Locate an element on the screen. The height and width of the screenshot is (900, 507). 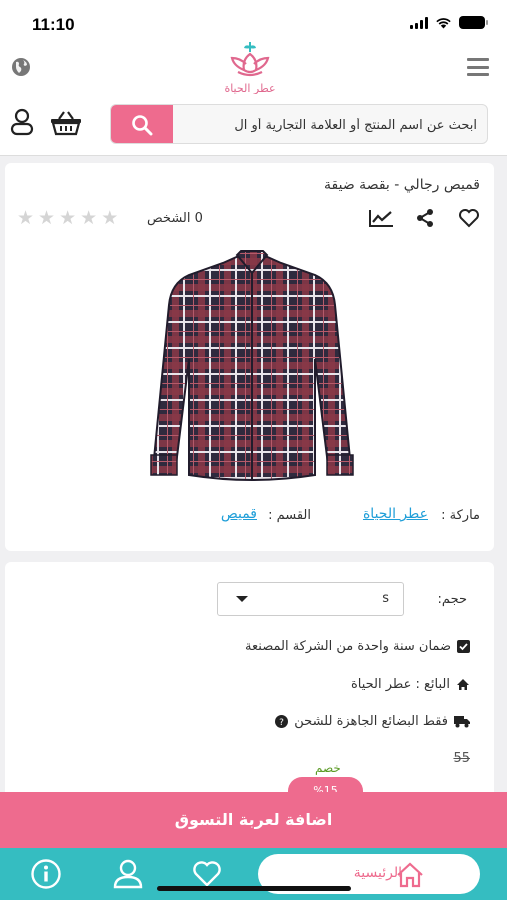
rating-stars: ★ ★ ★ ★ ★ is located at coordinates (67, 218).